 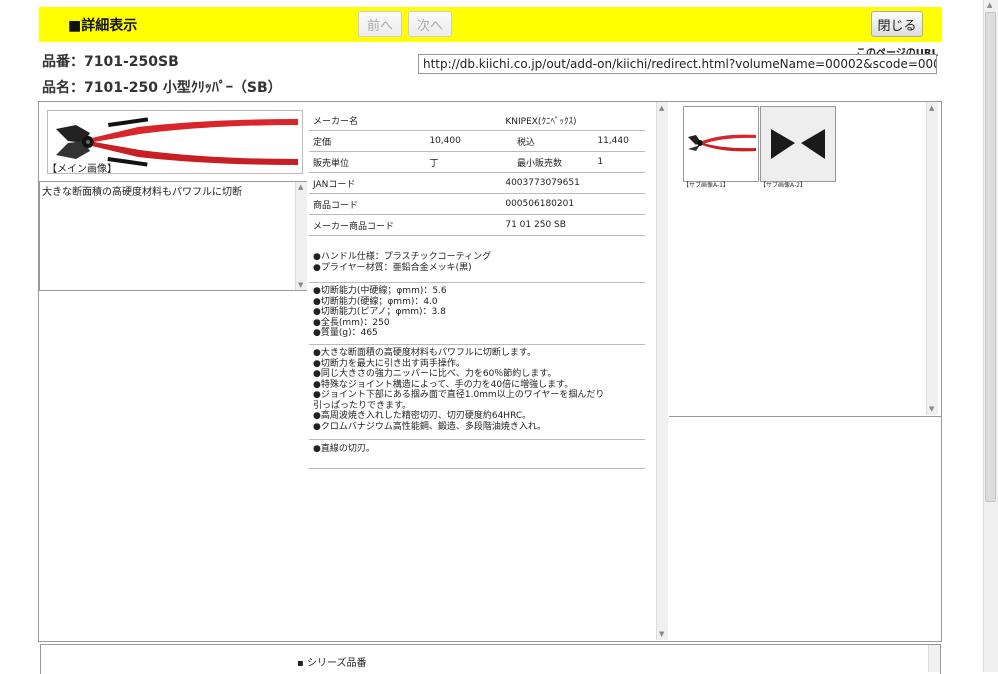 I want to click on table-row: メーカー名 KNIPEX(ｸﾆﾍﾟｯｸｽ), so click(x=477, y=120).